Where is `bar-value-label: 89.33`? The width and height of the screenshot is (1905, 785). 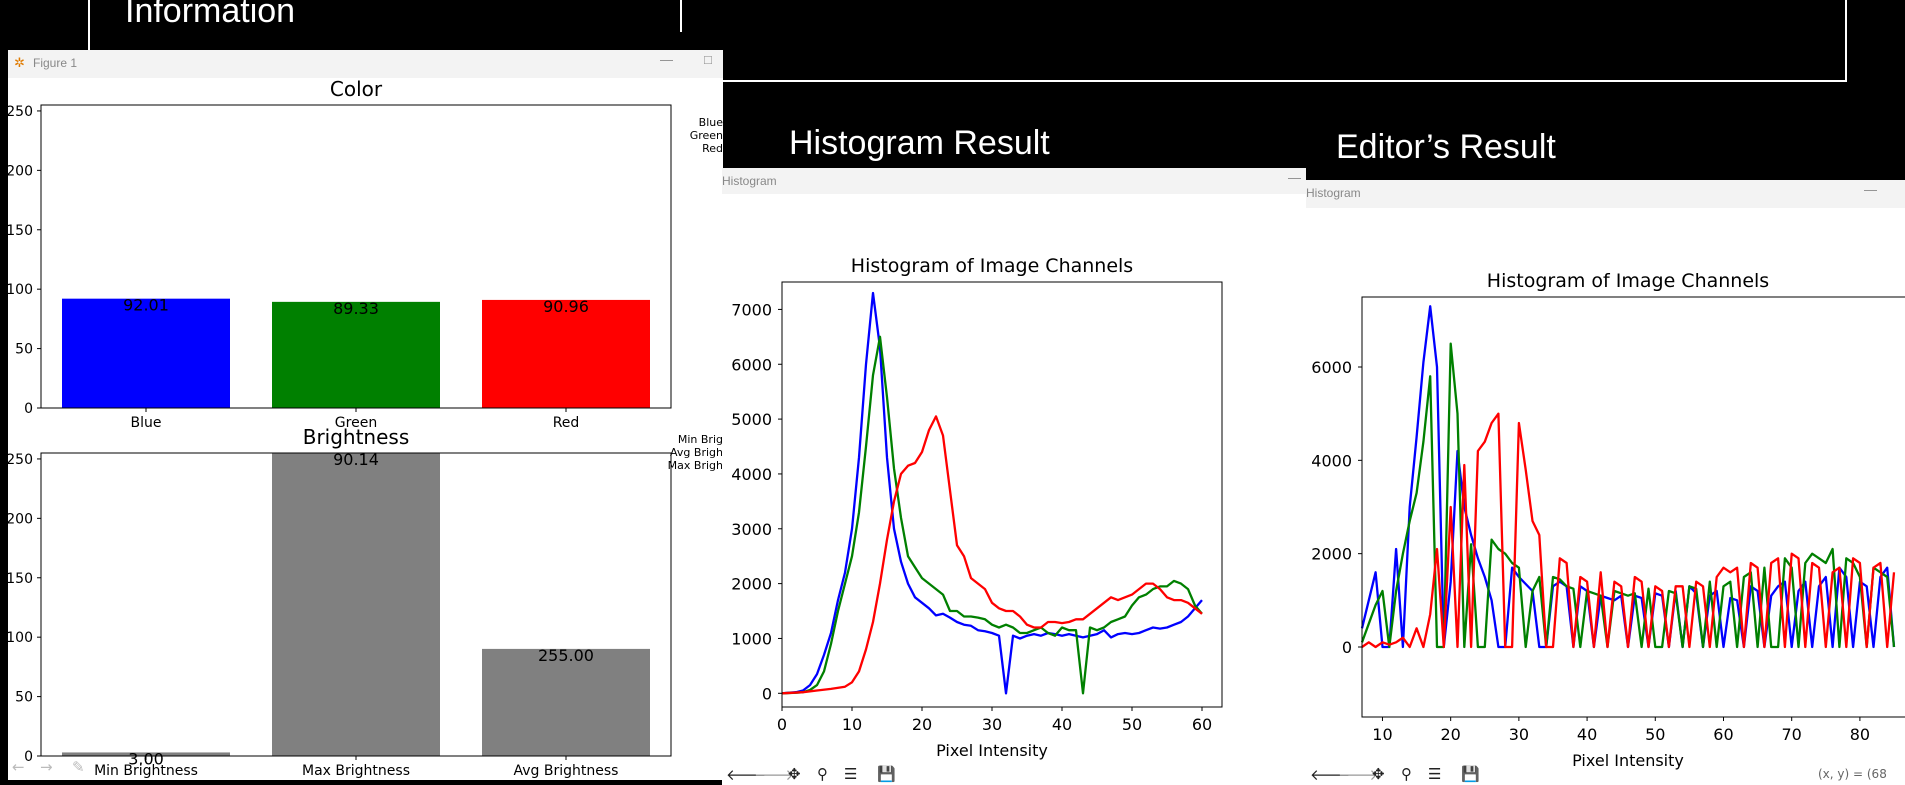
bar-value-label: 89.33 is located at coordinates (356, 308).